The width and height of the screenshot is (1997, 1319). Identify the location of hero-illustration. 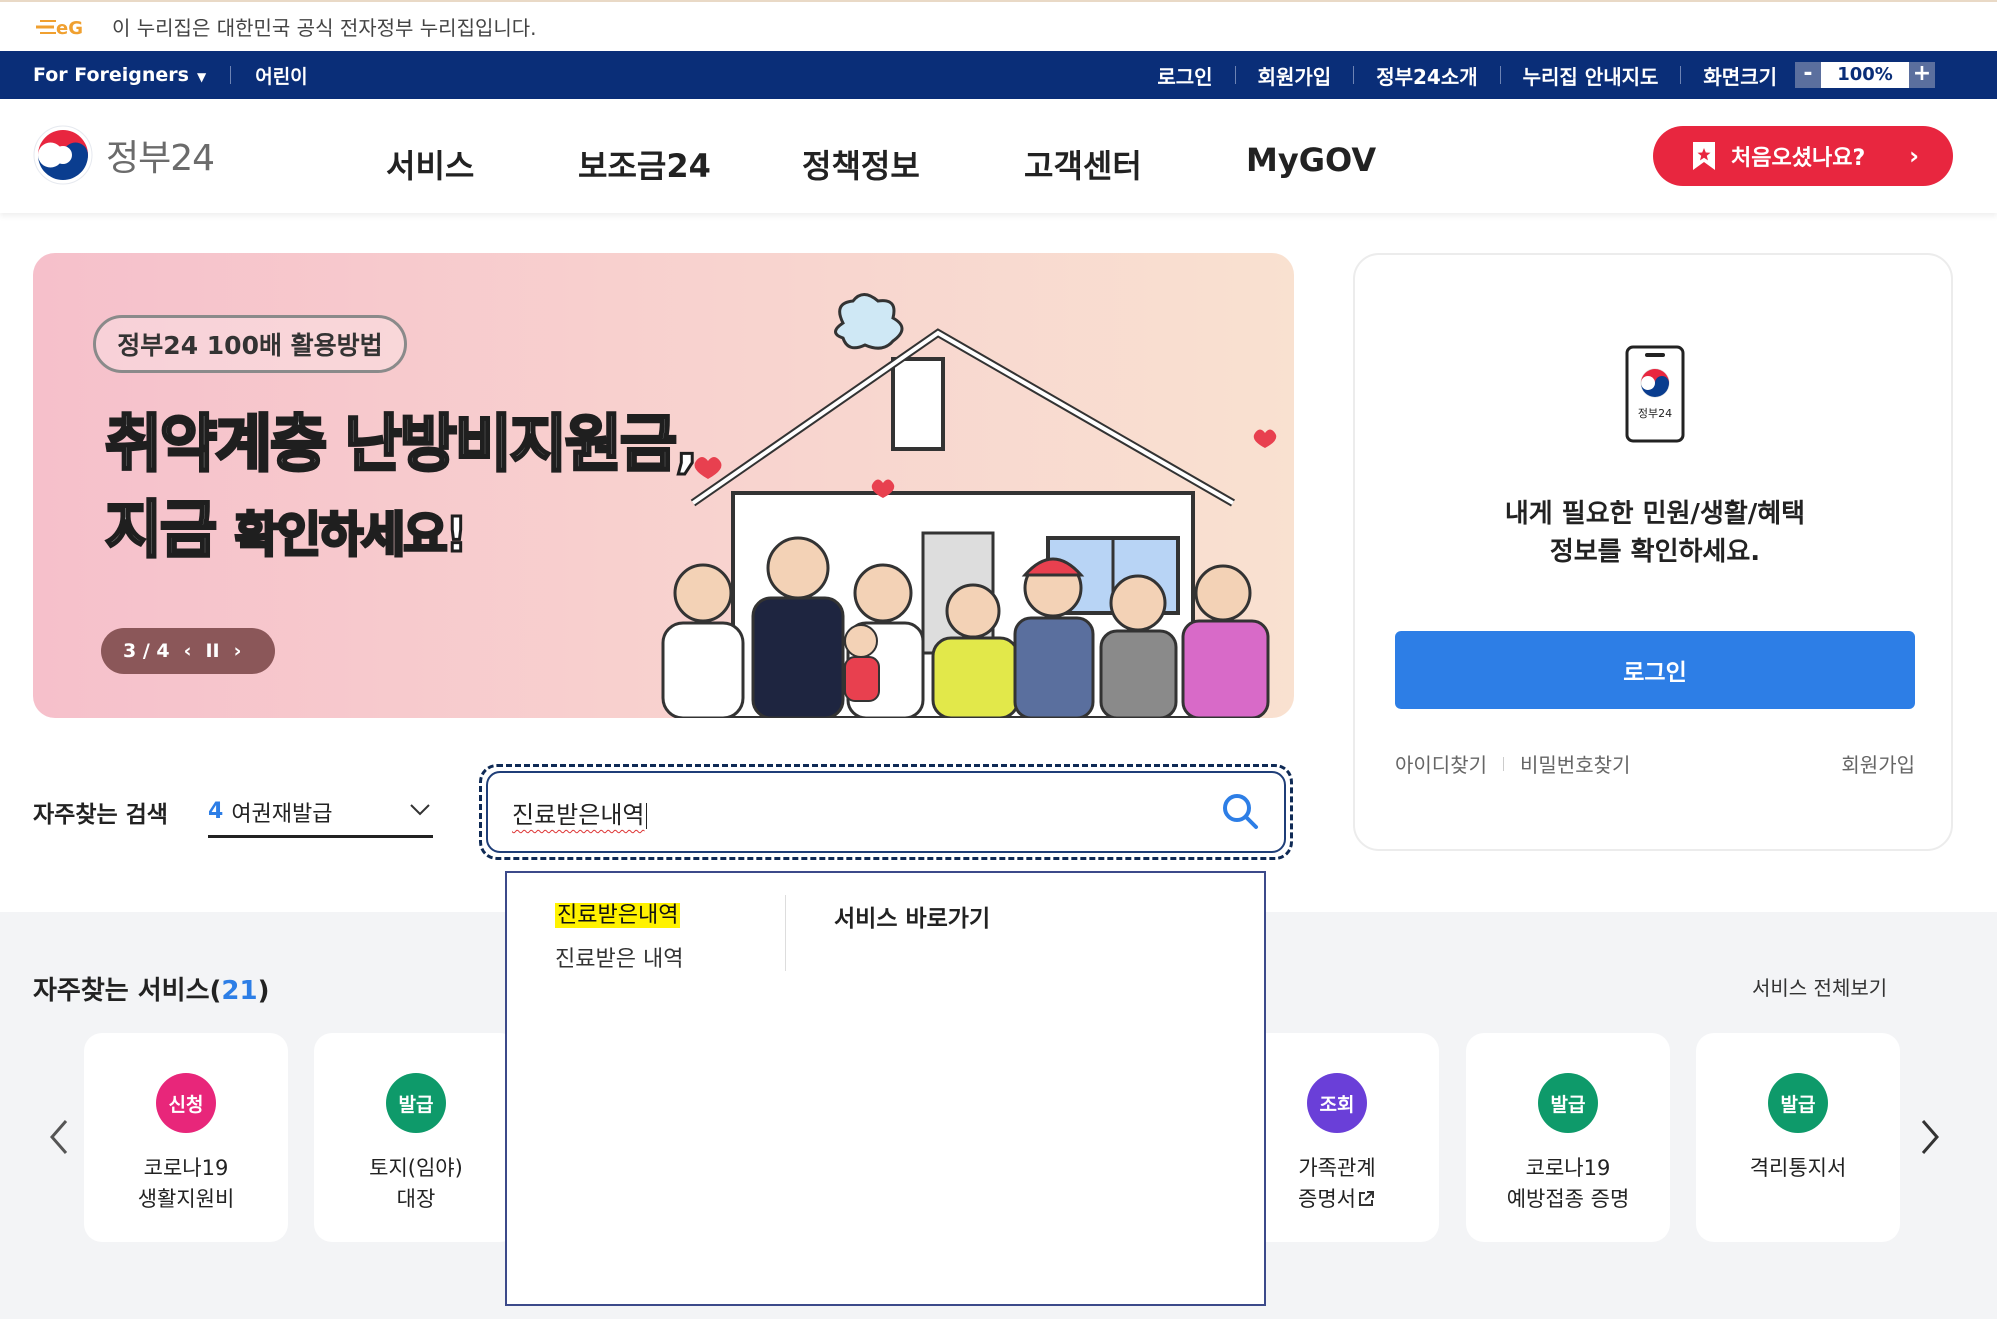
(969, 505).